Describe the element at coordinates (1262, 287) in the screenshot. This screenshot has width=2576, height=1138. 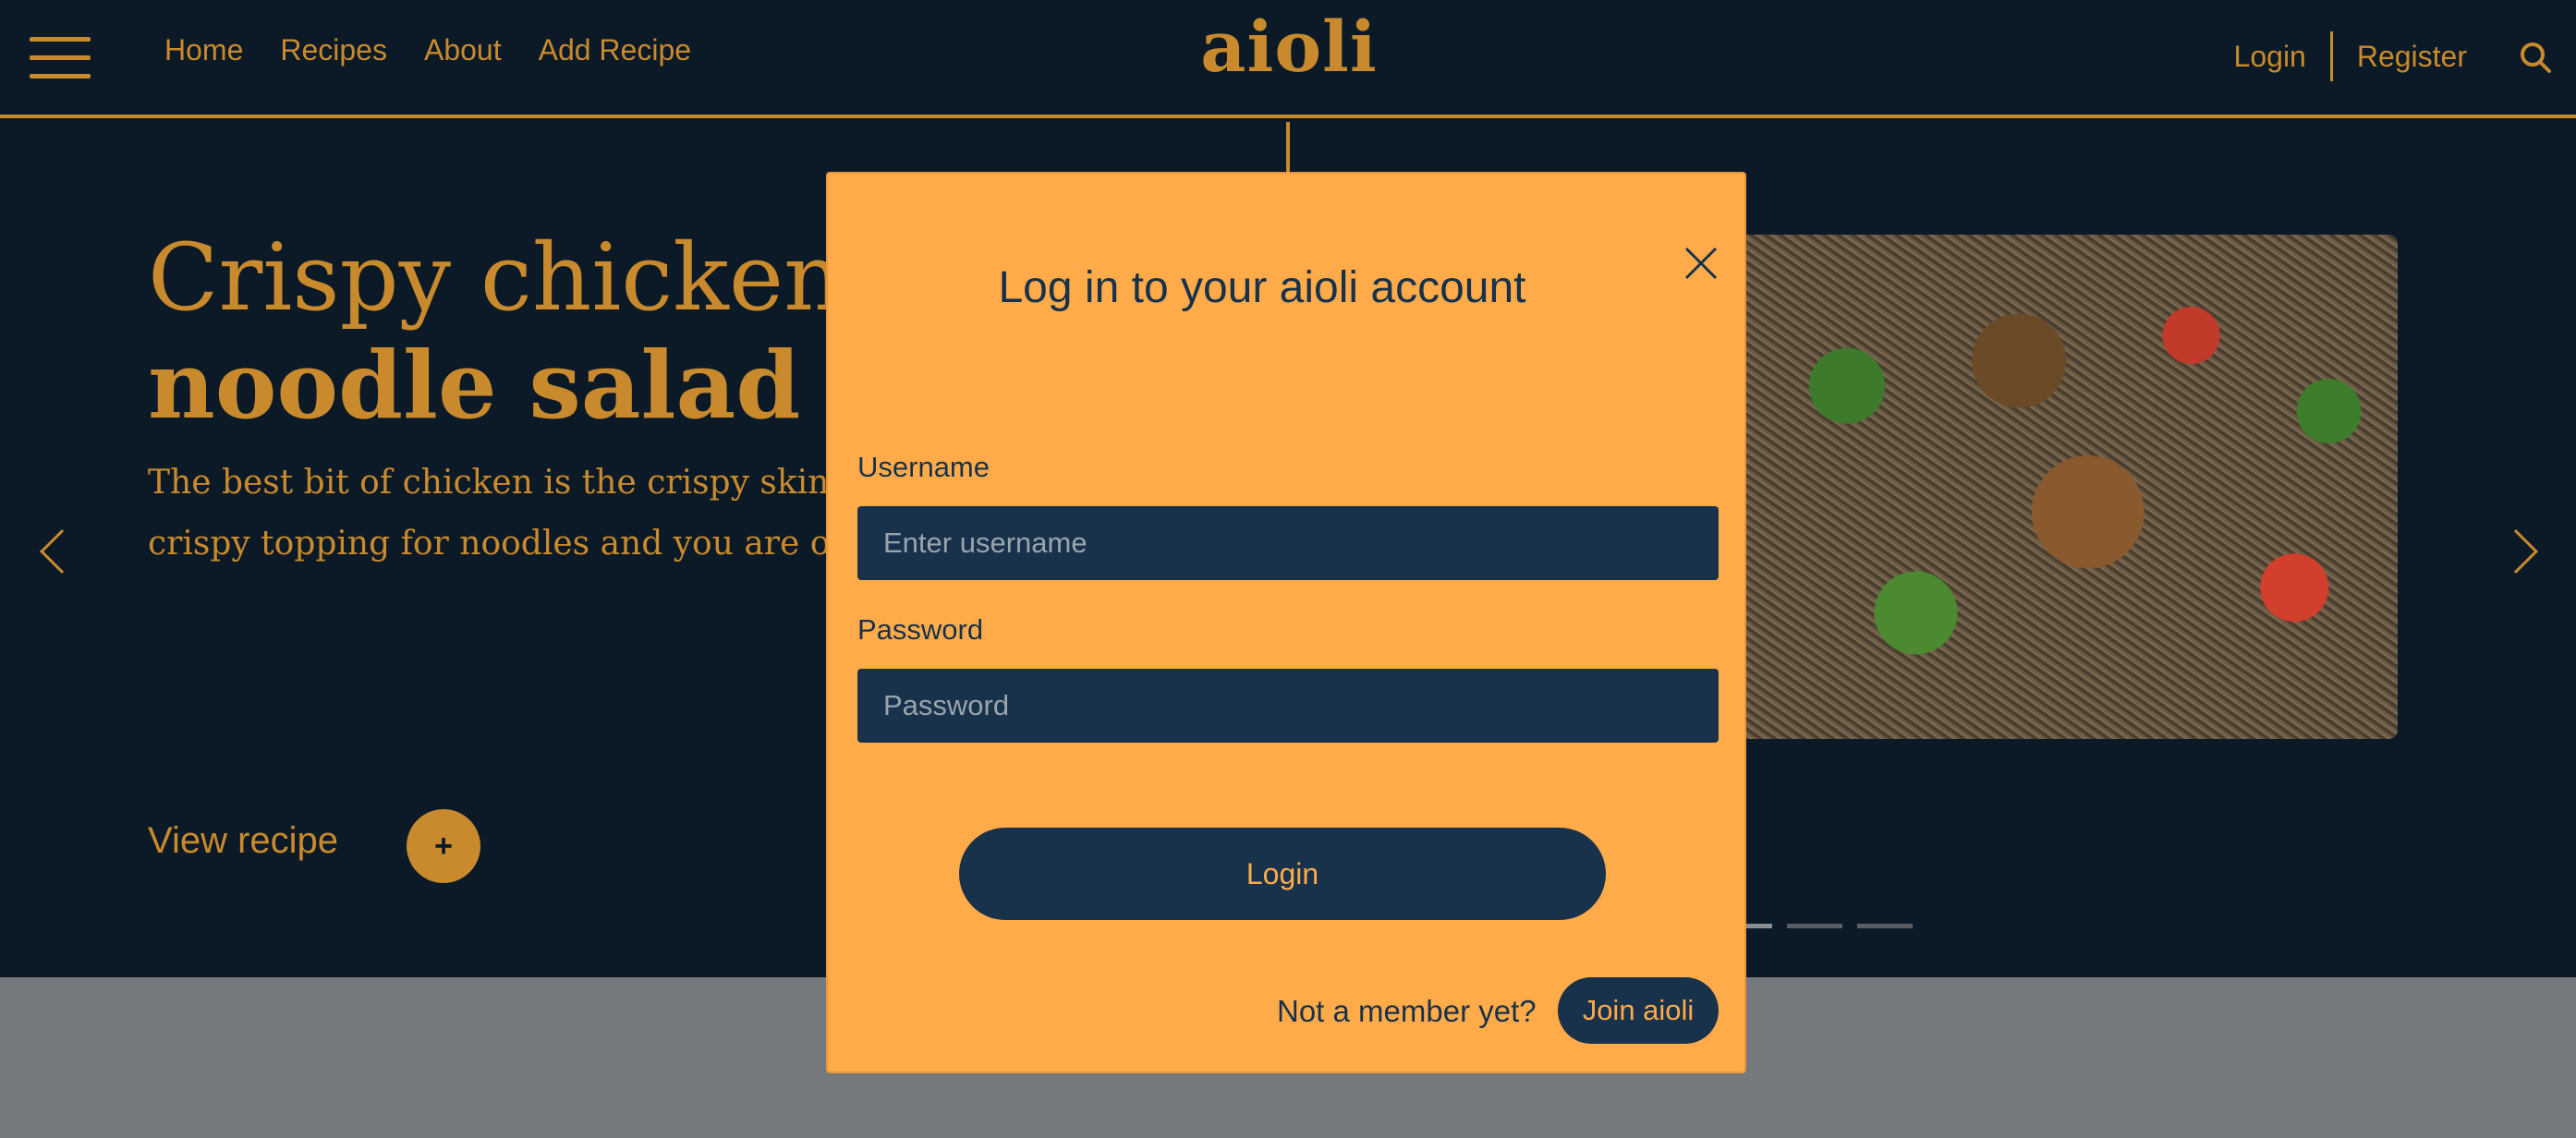
I see `modal-title: Log in to your aioli account` at that location.